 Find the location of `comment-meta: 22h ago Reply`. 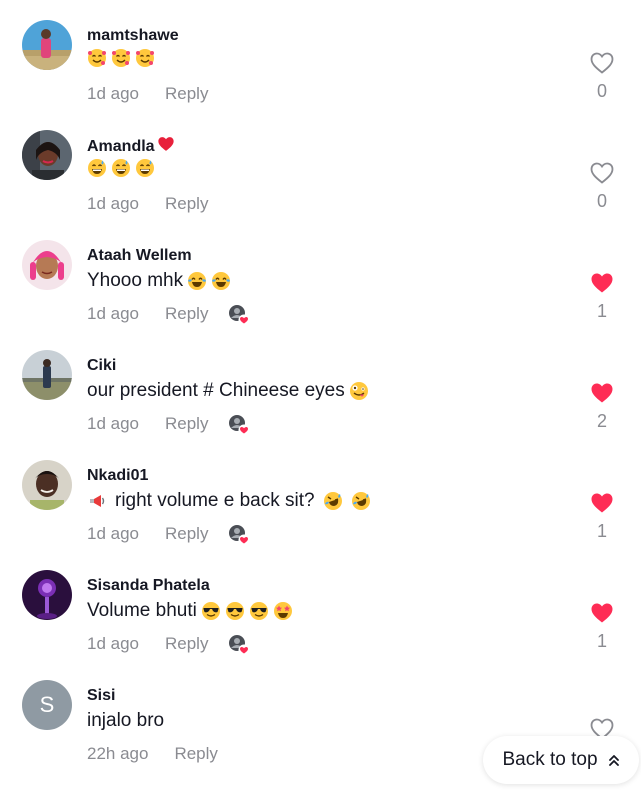

comment-meta: 22h ago Reply is located at coordinates (152, 754).